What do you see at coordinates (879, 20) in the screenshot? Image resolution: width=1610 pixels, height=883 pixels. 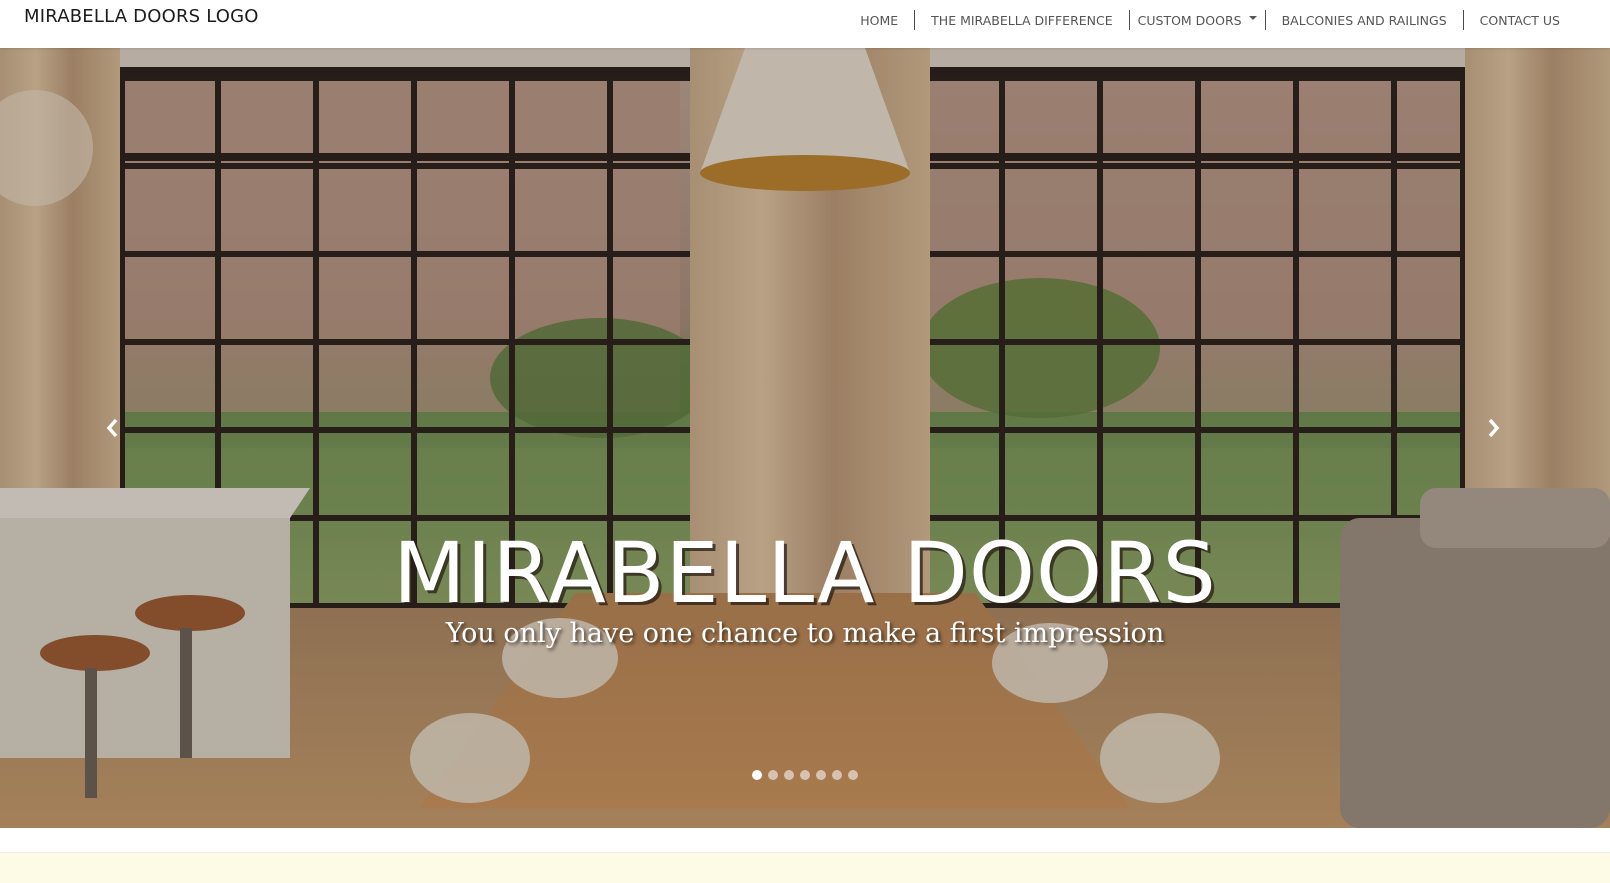 I see `nav-home: HOME` at bounding box center [879, 20].